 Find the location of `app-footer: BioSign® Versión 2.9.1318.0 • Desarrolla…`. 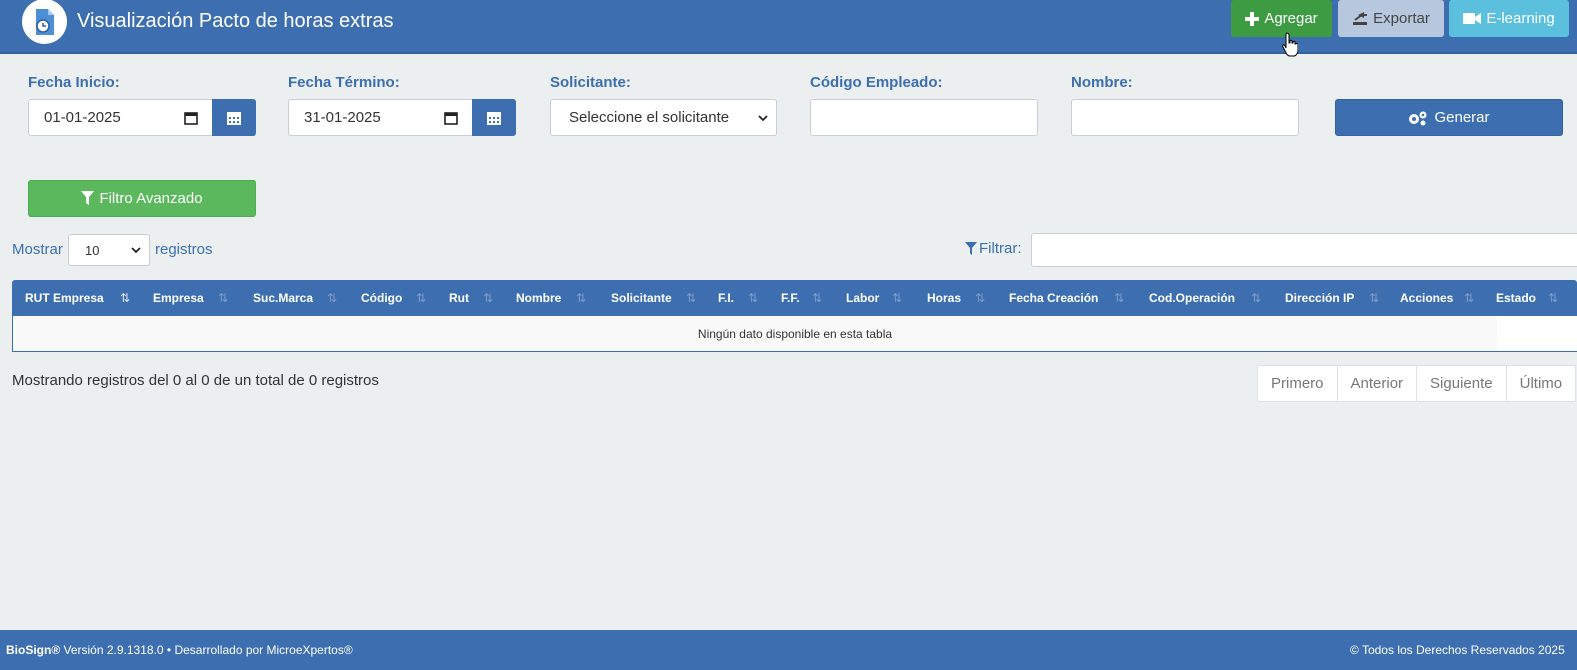

app-footer: BioSign® Versión 2.9.1318.0 • Desarrolla… is located at coordinates (788, 650).